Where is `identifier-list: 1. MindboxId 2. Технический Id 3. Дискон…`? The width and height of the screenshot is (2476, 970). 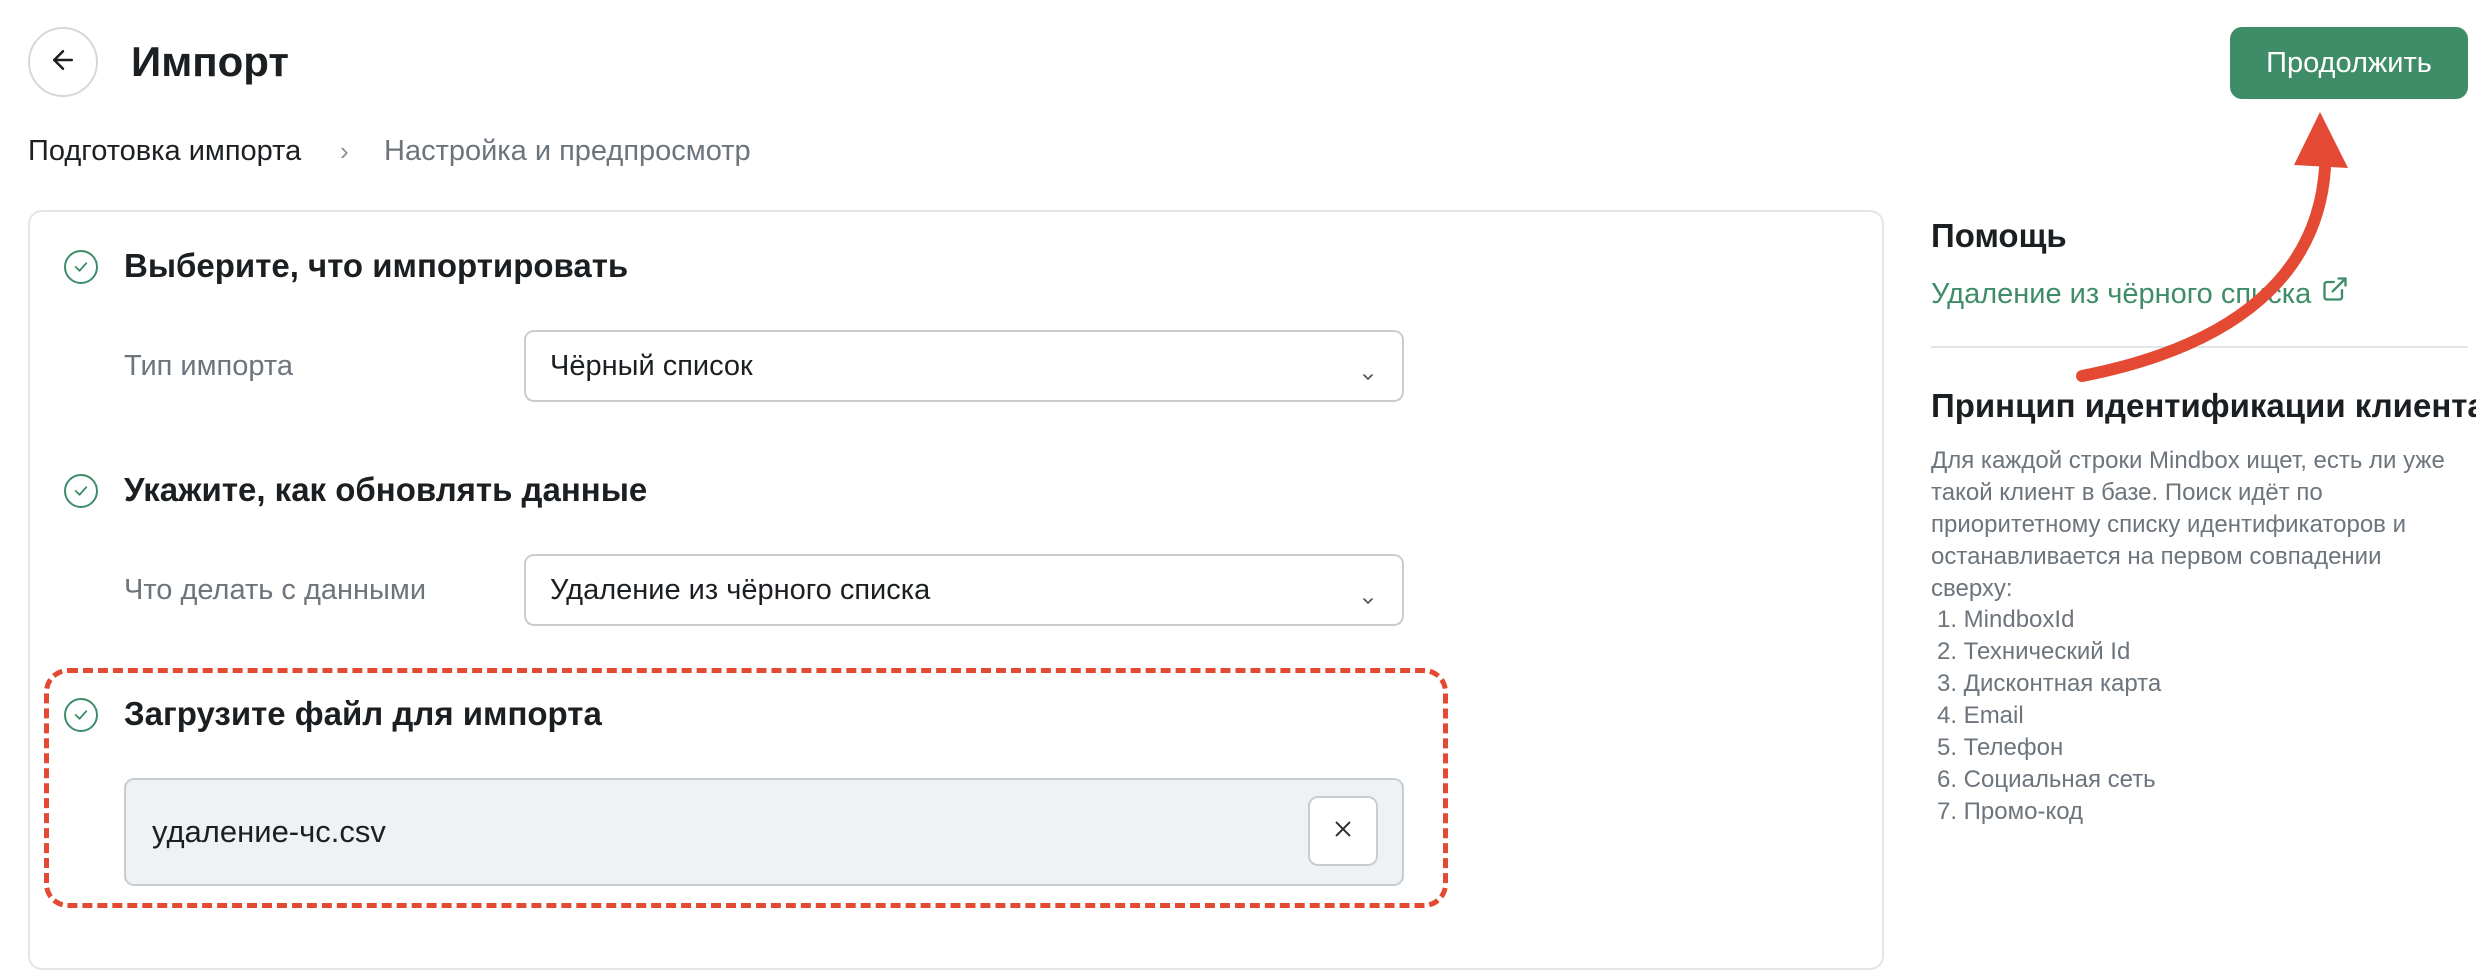
identifier-list: 1. MindboxId 2. Технический Id 3. Дискон… is located at coordinates (2049, 716).